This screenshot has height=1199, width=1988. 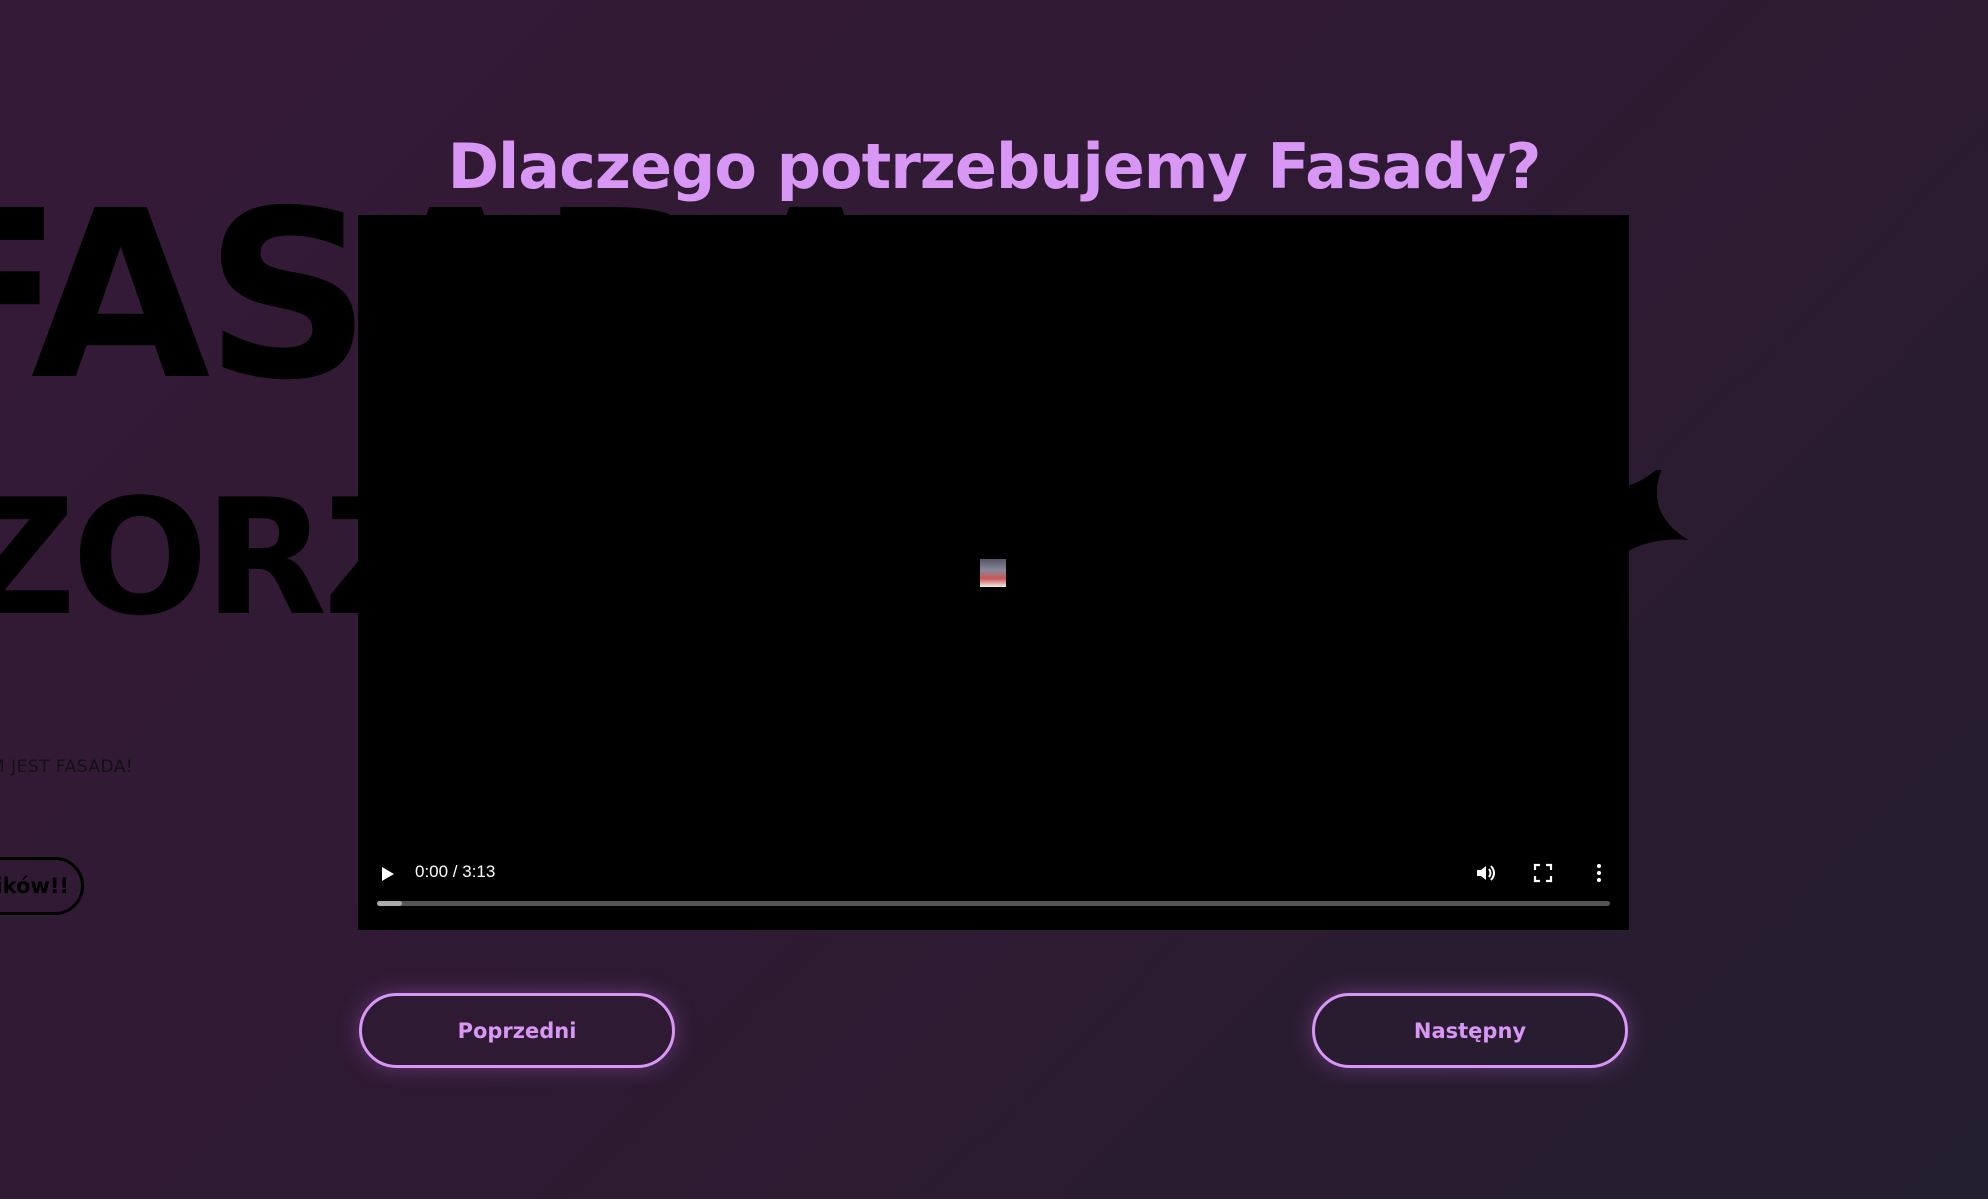 What do you see at coordinates (67, 767) in the screenshot?
I see `background-tagline: M JEST FASADA!` at bounding box center [67, 767].